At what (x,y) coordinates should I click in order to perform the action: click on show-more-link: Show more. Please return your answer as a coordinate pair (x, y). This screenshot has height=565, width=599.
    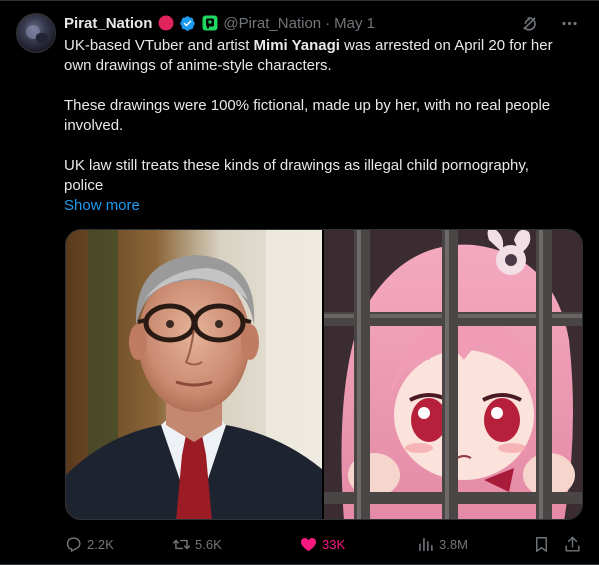
    Looking at the image, I should click on (102, 206).